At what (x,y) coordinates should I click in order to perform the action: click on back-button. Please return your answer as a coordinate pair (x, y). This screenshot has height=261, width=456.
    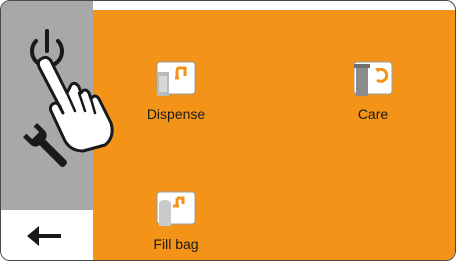
    Looking at the image, I should click on (47, 236).